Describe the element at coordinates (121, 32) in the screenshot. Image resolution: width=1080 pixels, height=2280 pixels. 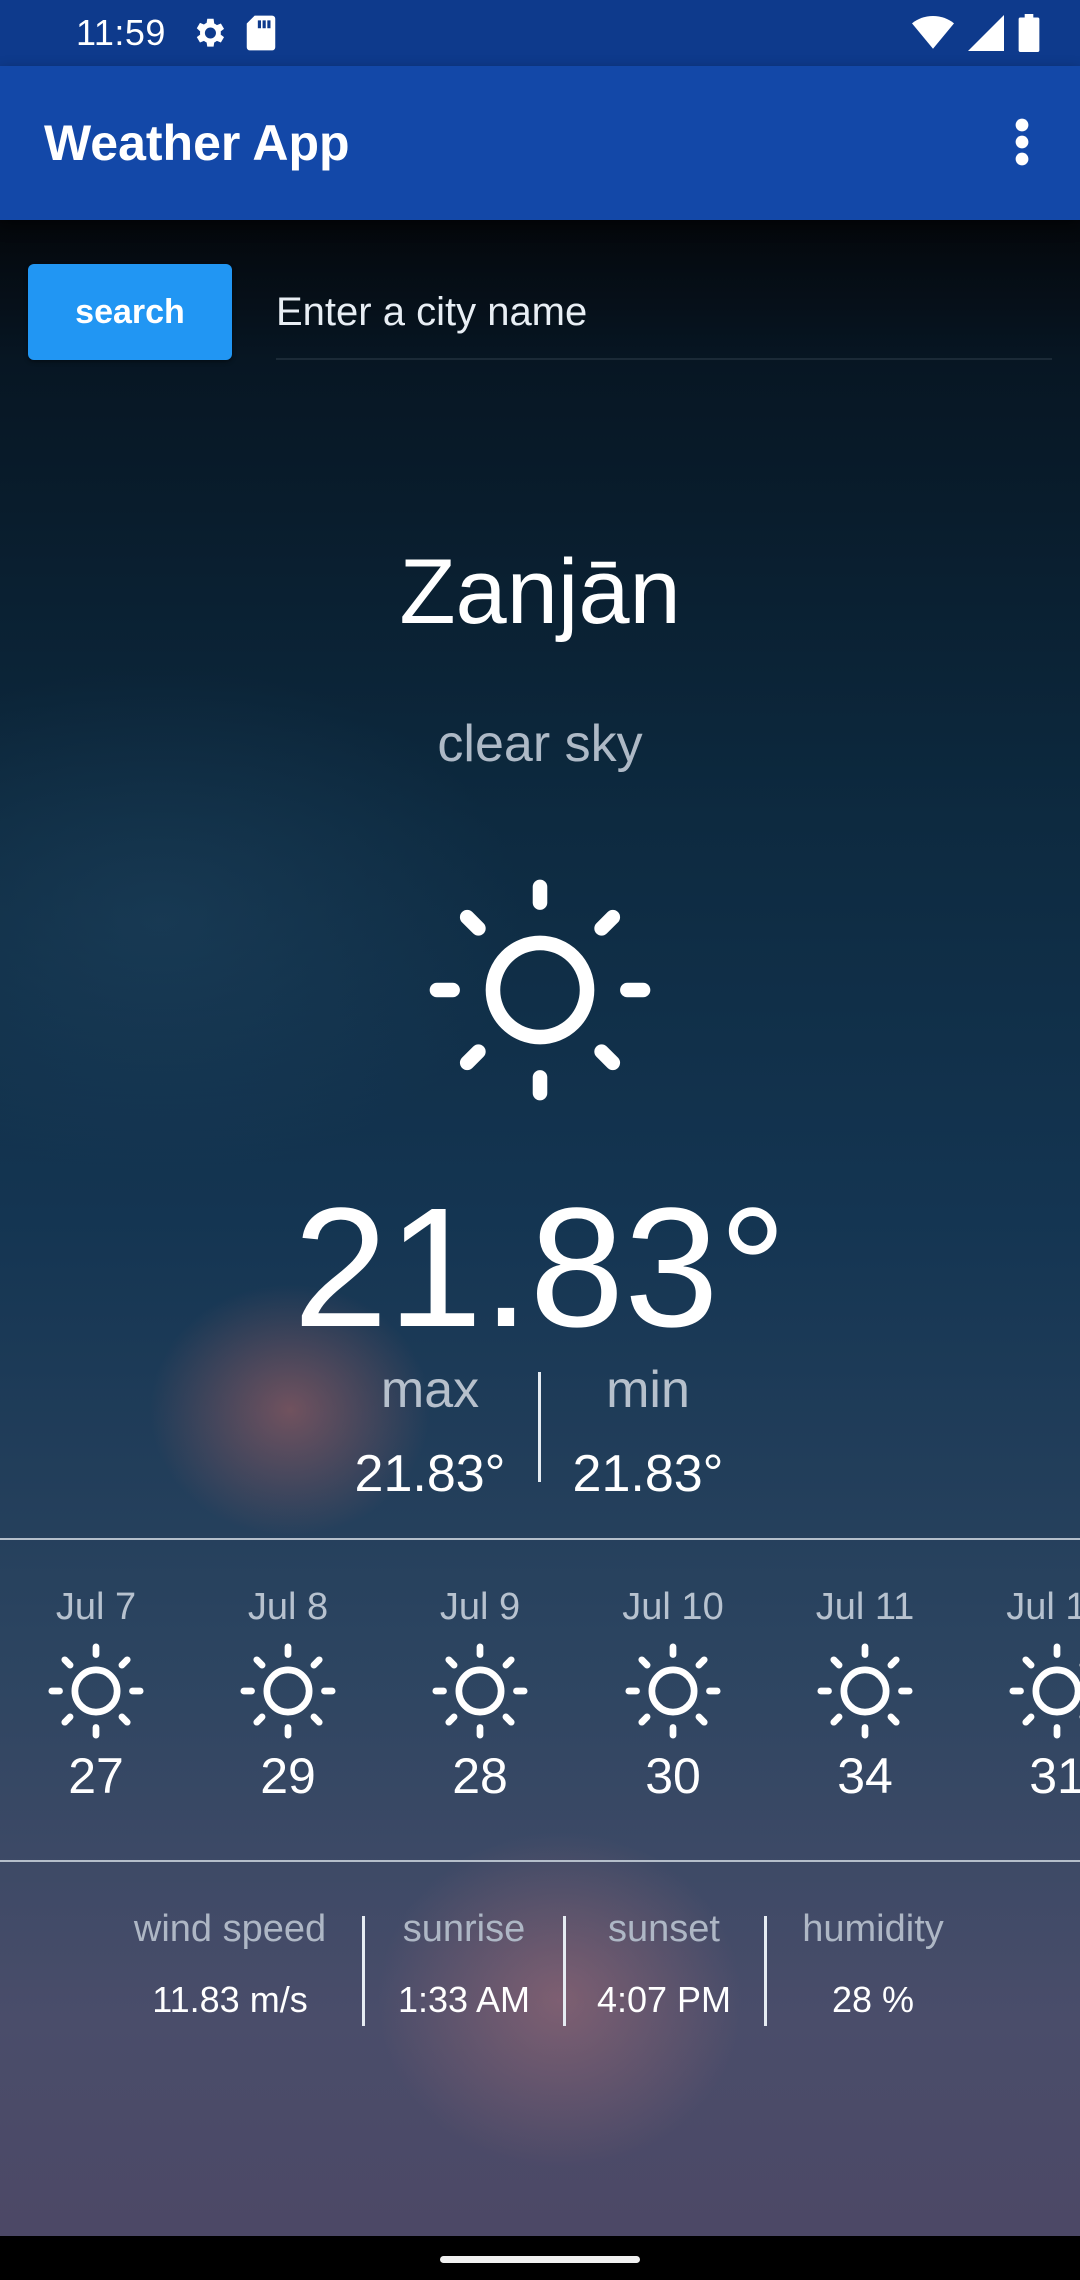
I see `status-time: 11:59` at that location.